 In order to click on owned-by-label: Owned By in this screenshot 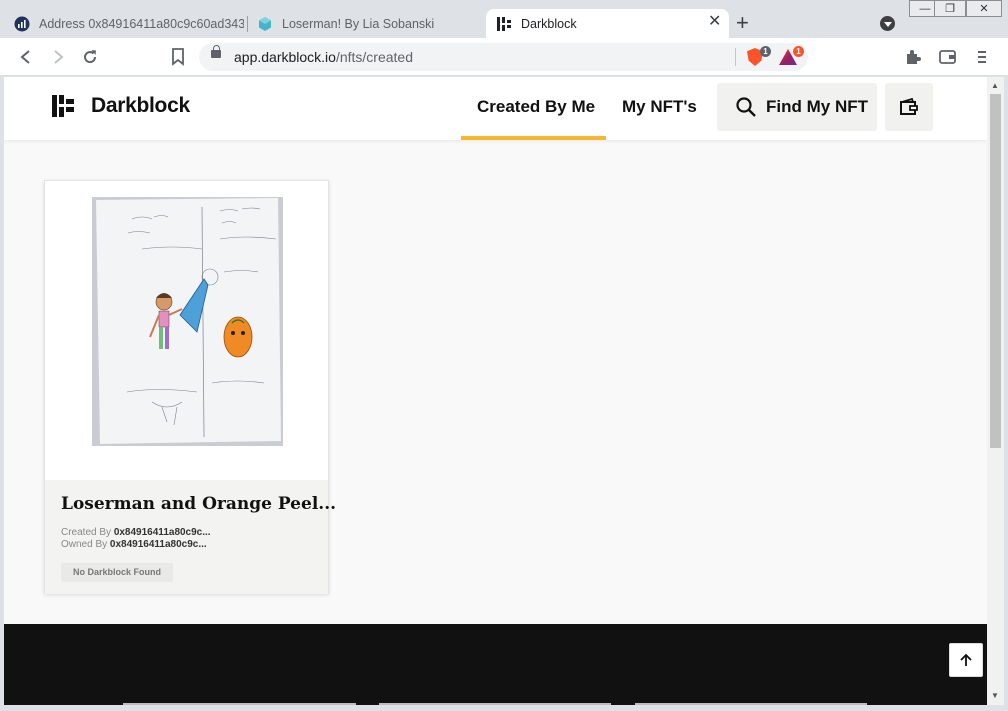, I will do `click(84, 544)`.